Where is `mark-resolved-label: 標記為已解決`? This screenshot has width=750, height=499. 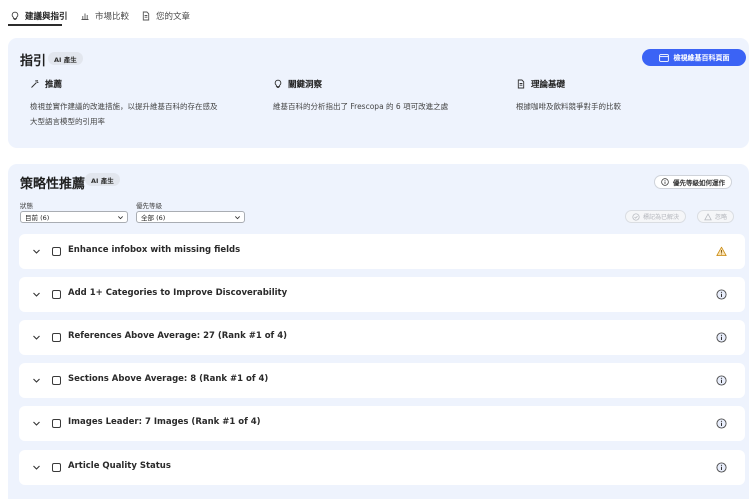
mark-resolved-label: 標記為已解決 is located at coordinates (661, 217).